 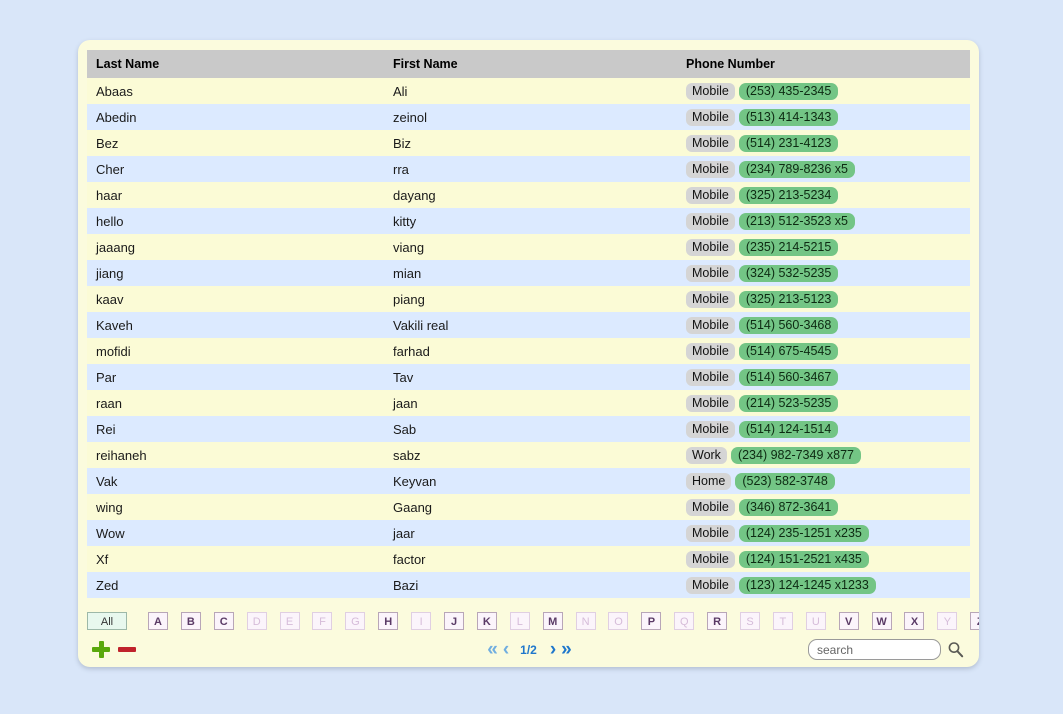 I want to click on cell-first-name: viang, so click(x=530, y=247).